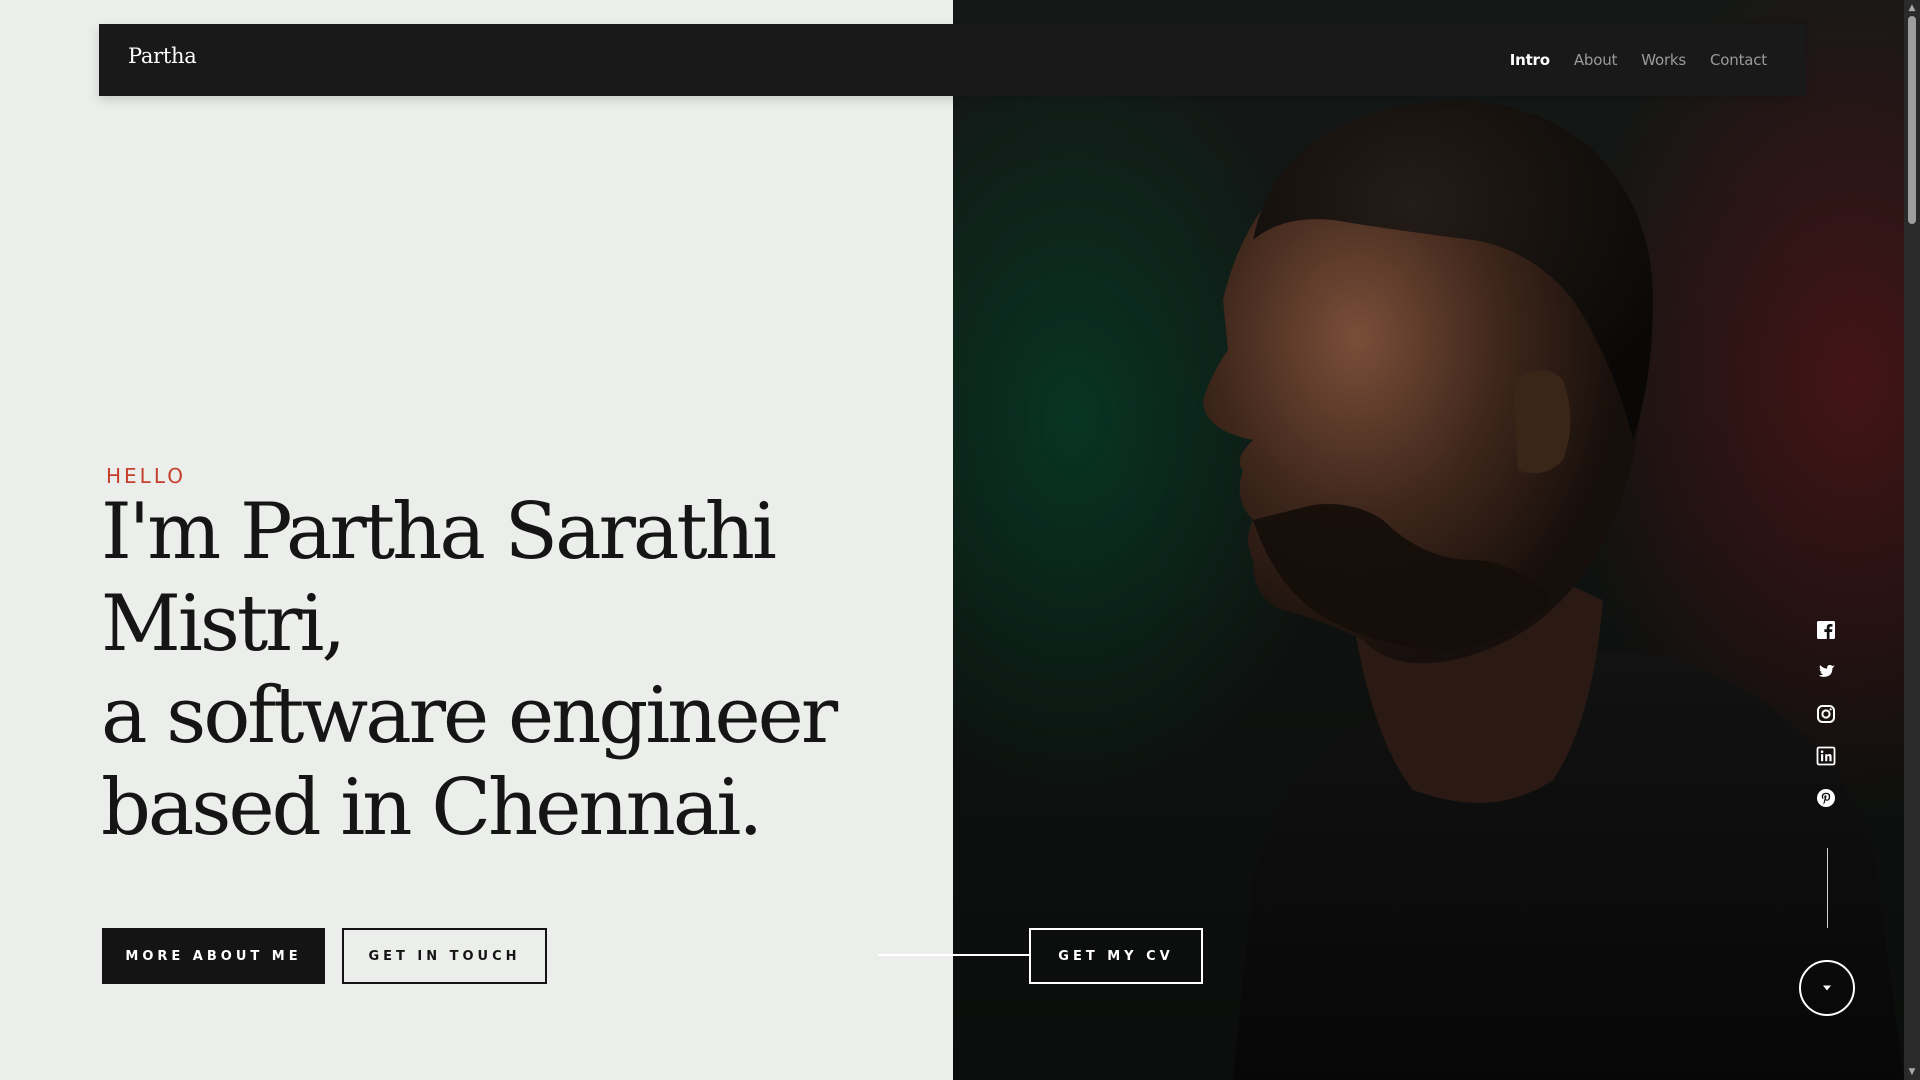 The width and height of the screenshot is (1920, 1080). Describe the element at coordinates (432, 808) in the screenshot. I see `headline-line: based in Chennai.` at that location.